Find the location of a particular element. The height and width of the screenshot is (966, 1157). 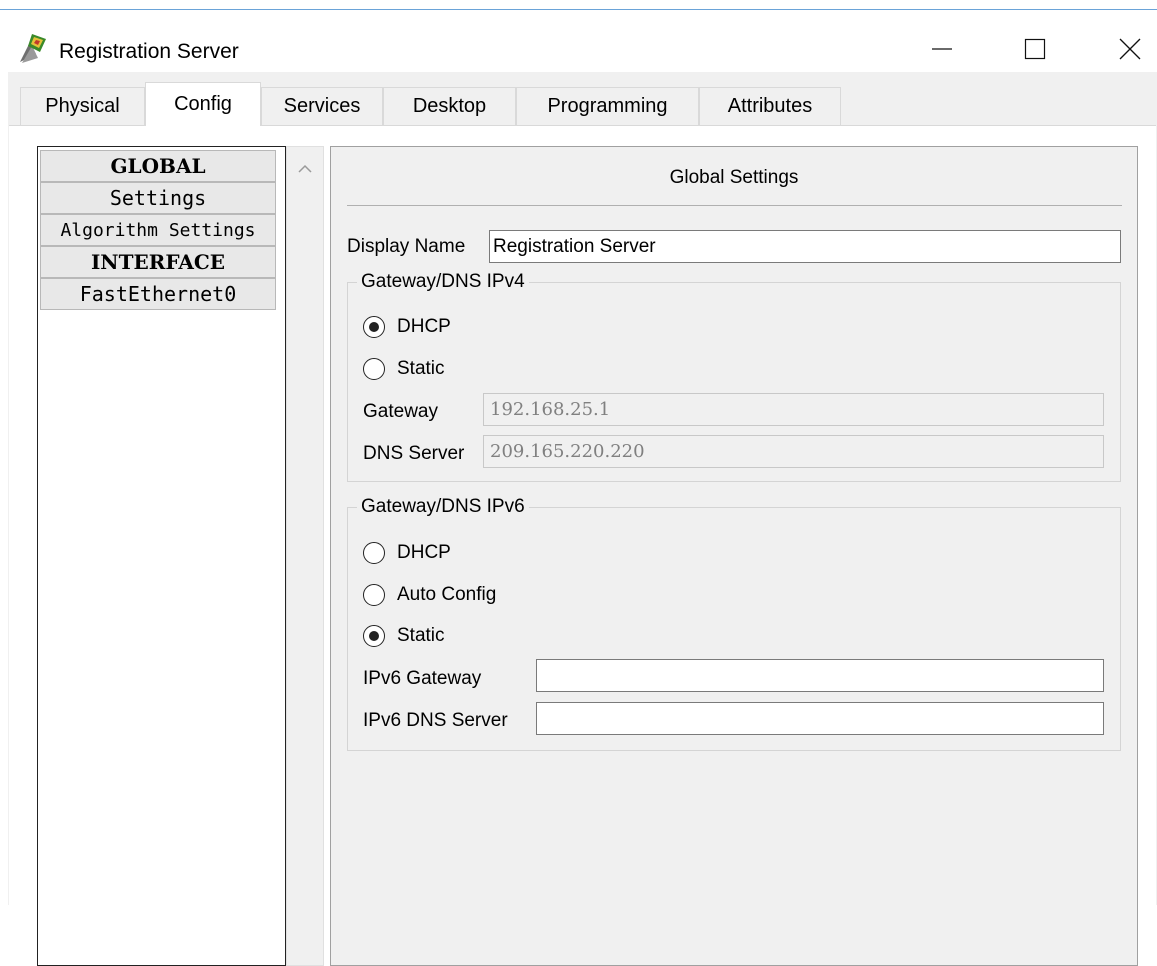

ipv4-static-radio: Static is located at coordinates (404, 369).